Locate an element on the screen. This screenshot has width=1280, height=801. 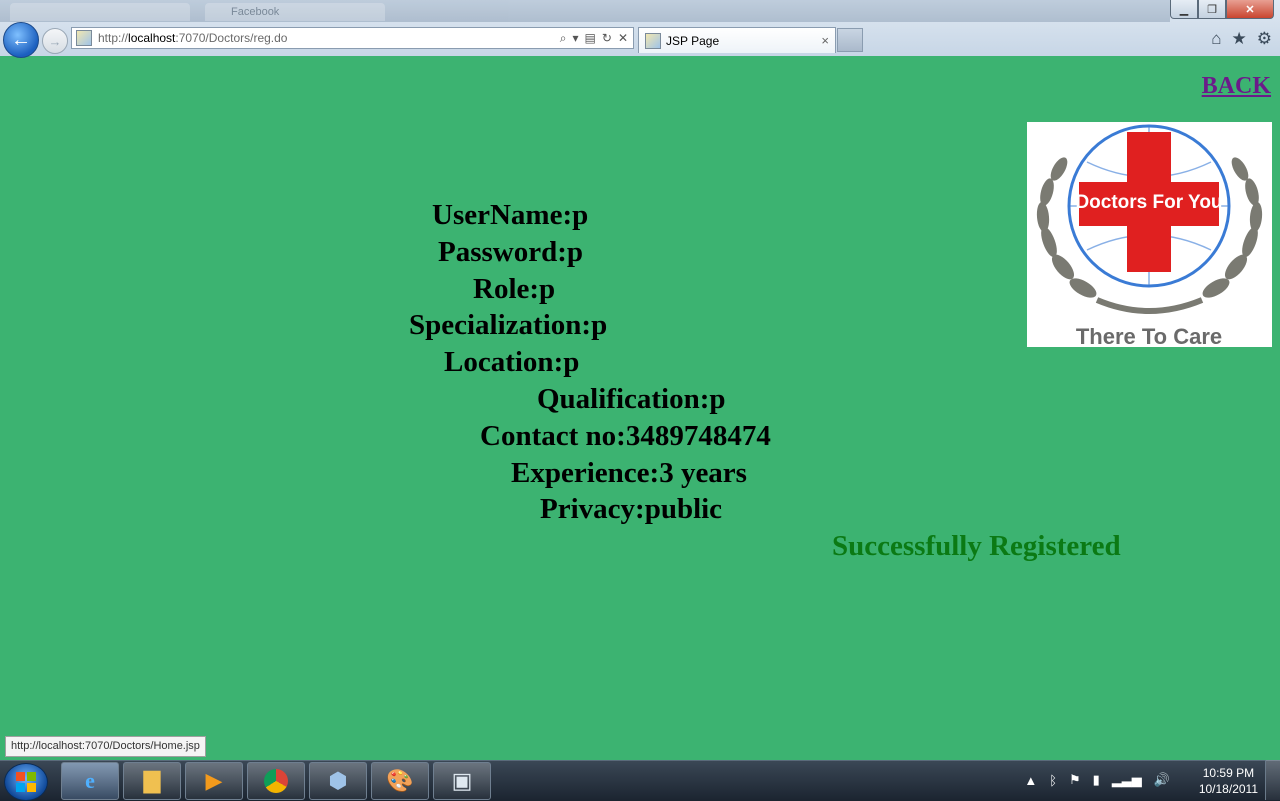
forward-button: → is located at coordinates (55, 41).